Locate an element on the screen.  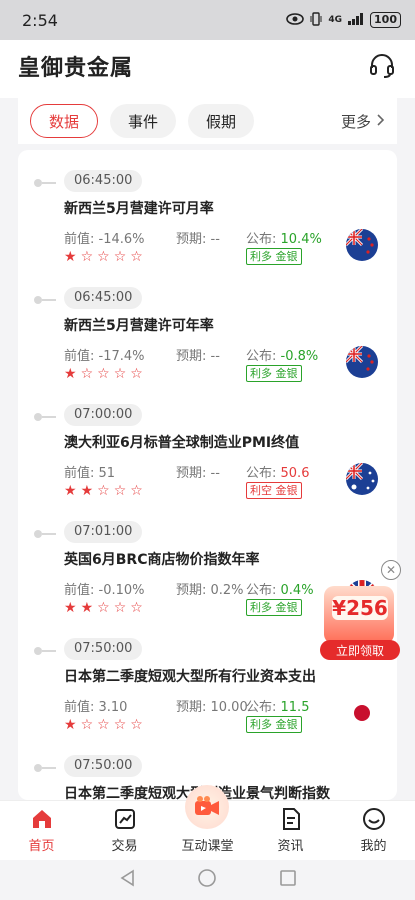
category-tabs: 数据 事件 假期 更多 is located at coordinates (207, 121).